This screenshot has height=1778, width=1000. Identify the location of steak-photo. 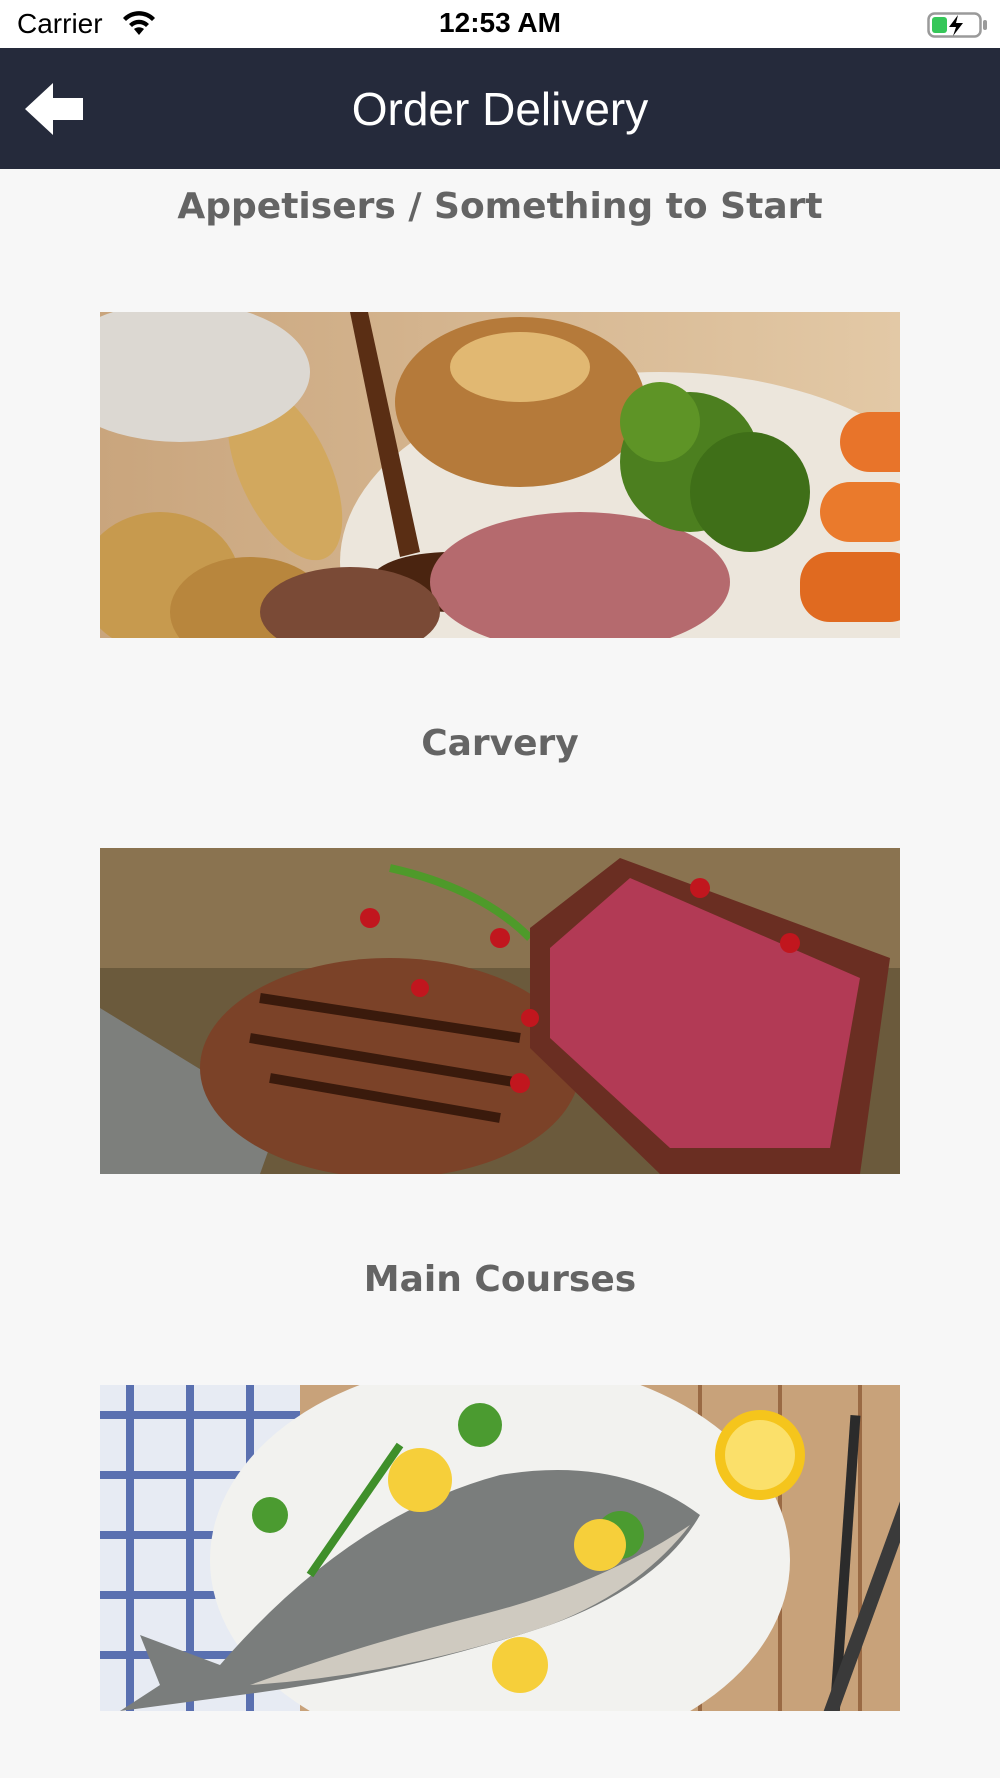
(500, 1011).